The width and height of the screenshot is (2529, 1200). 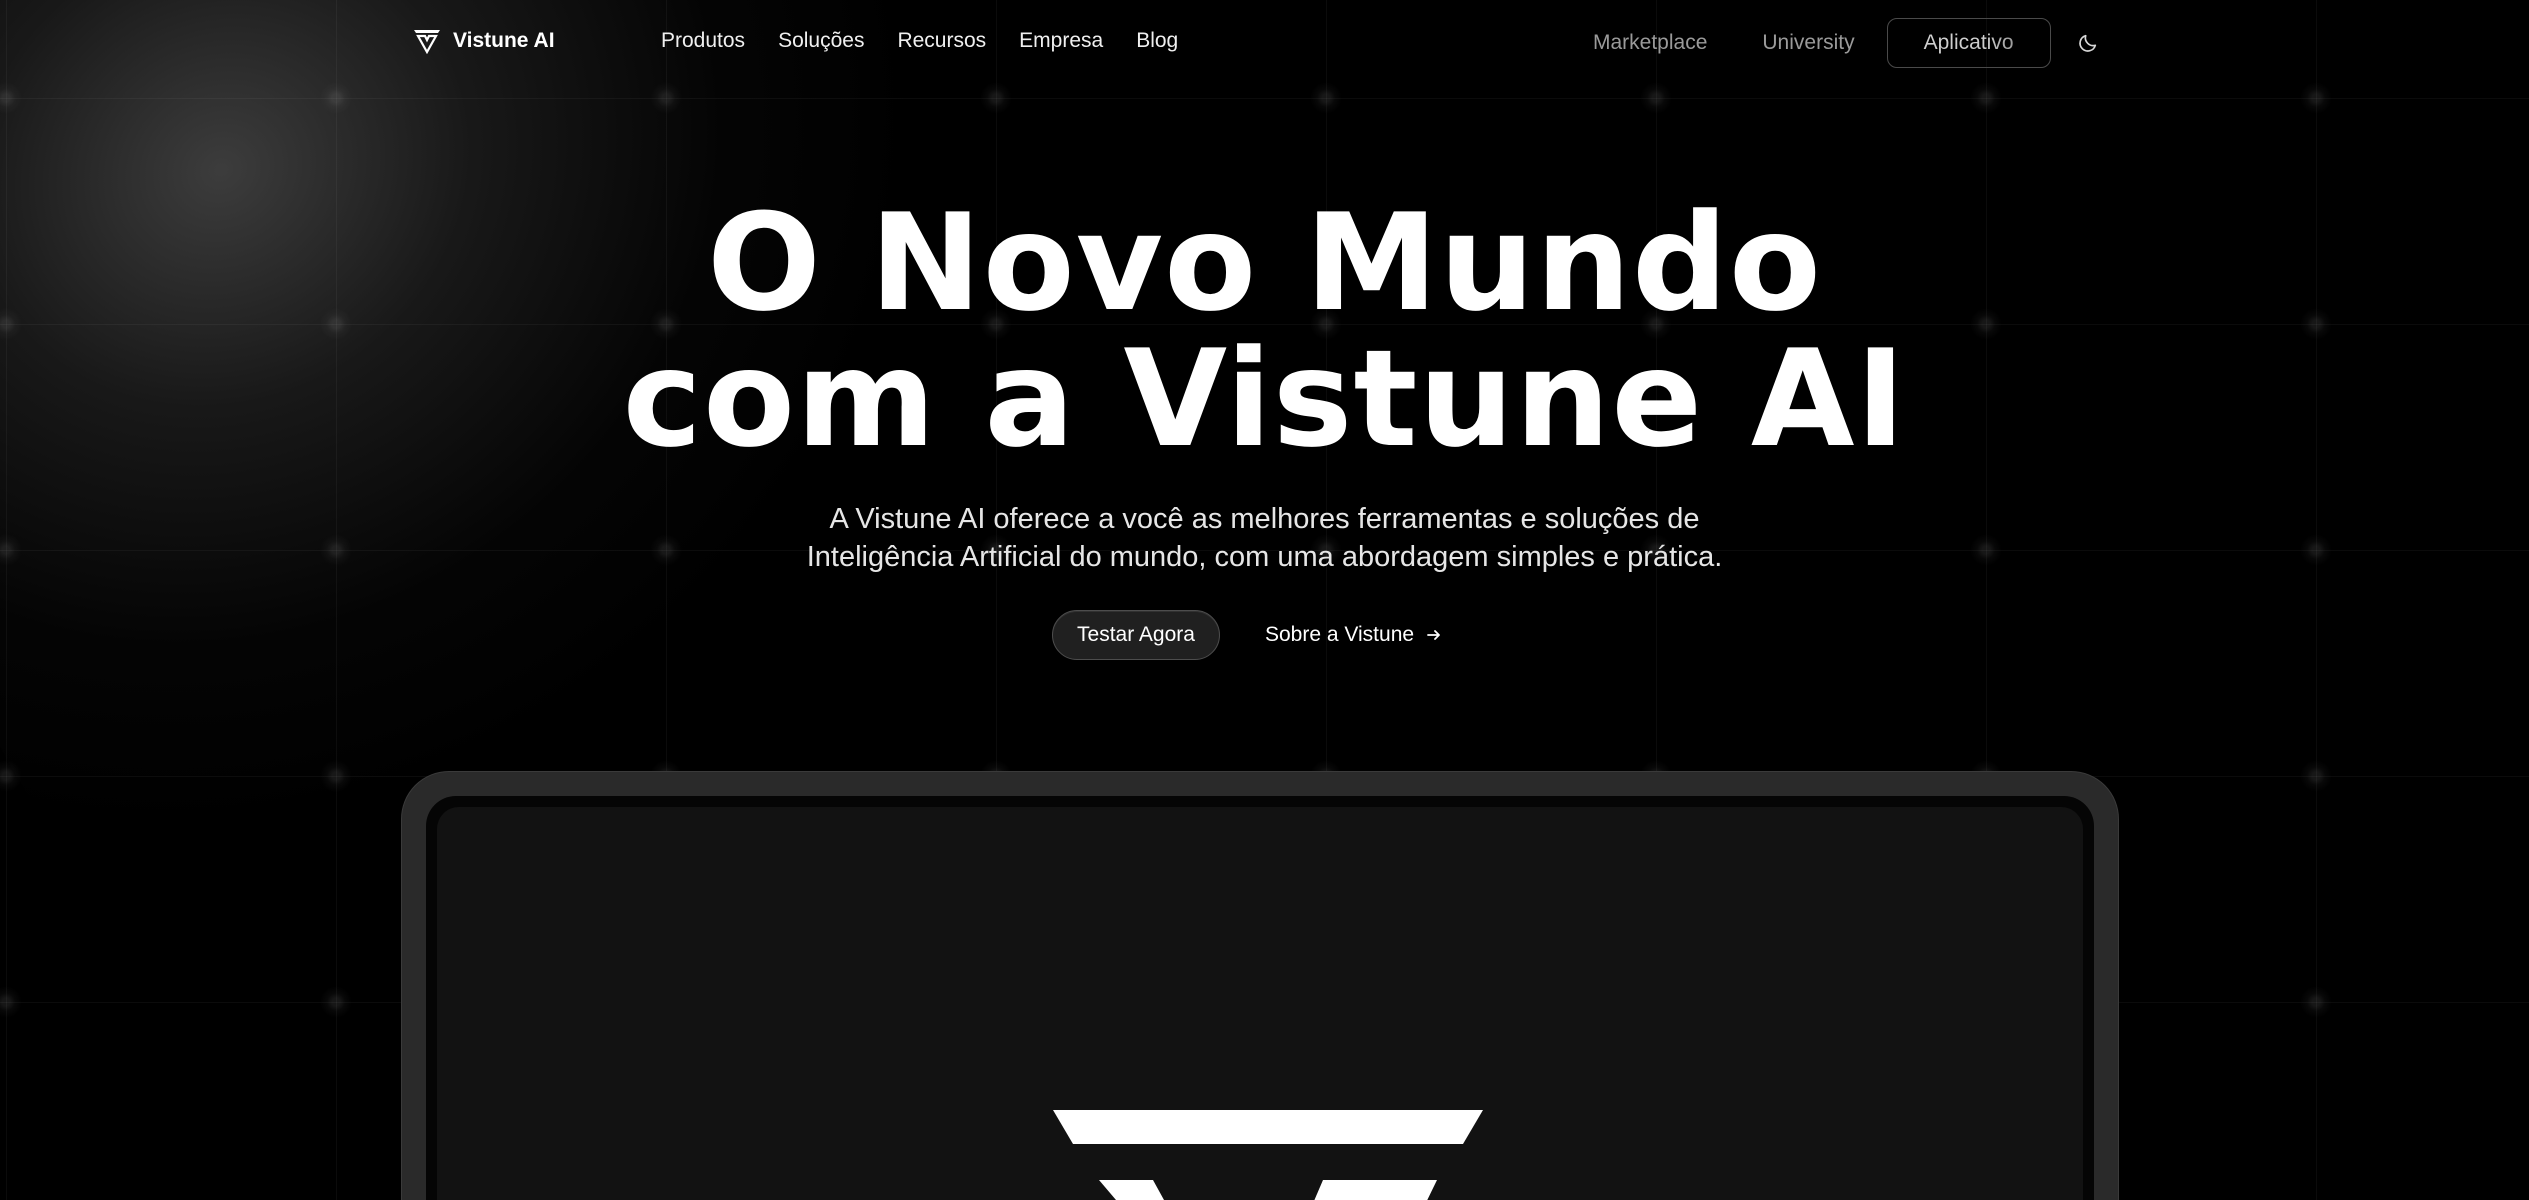 What do you see at coordinates (1433, 635) in the screenshot?
I see `arrow-right-icon` at bounding box center [1433, 635].